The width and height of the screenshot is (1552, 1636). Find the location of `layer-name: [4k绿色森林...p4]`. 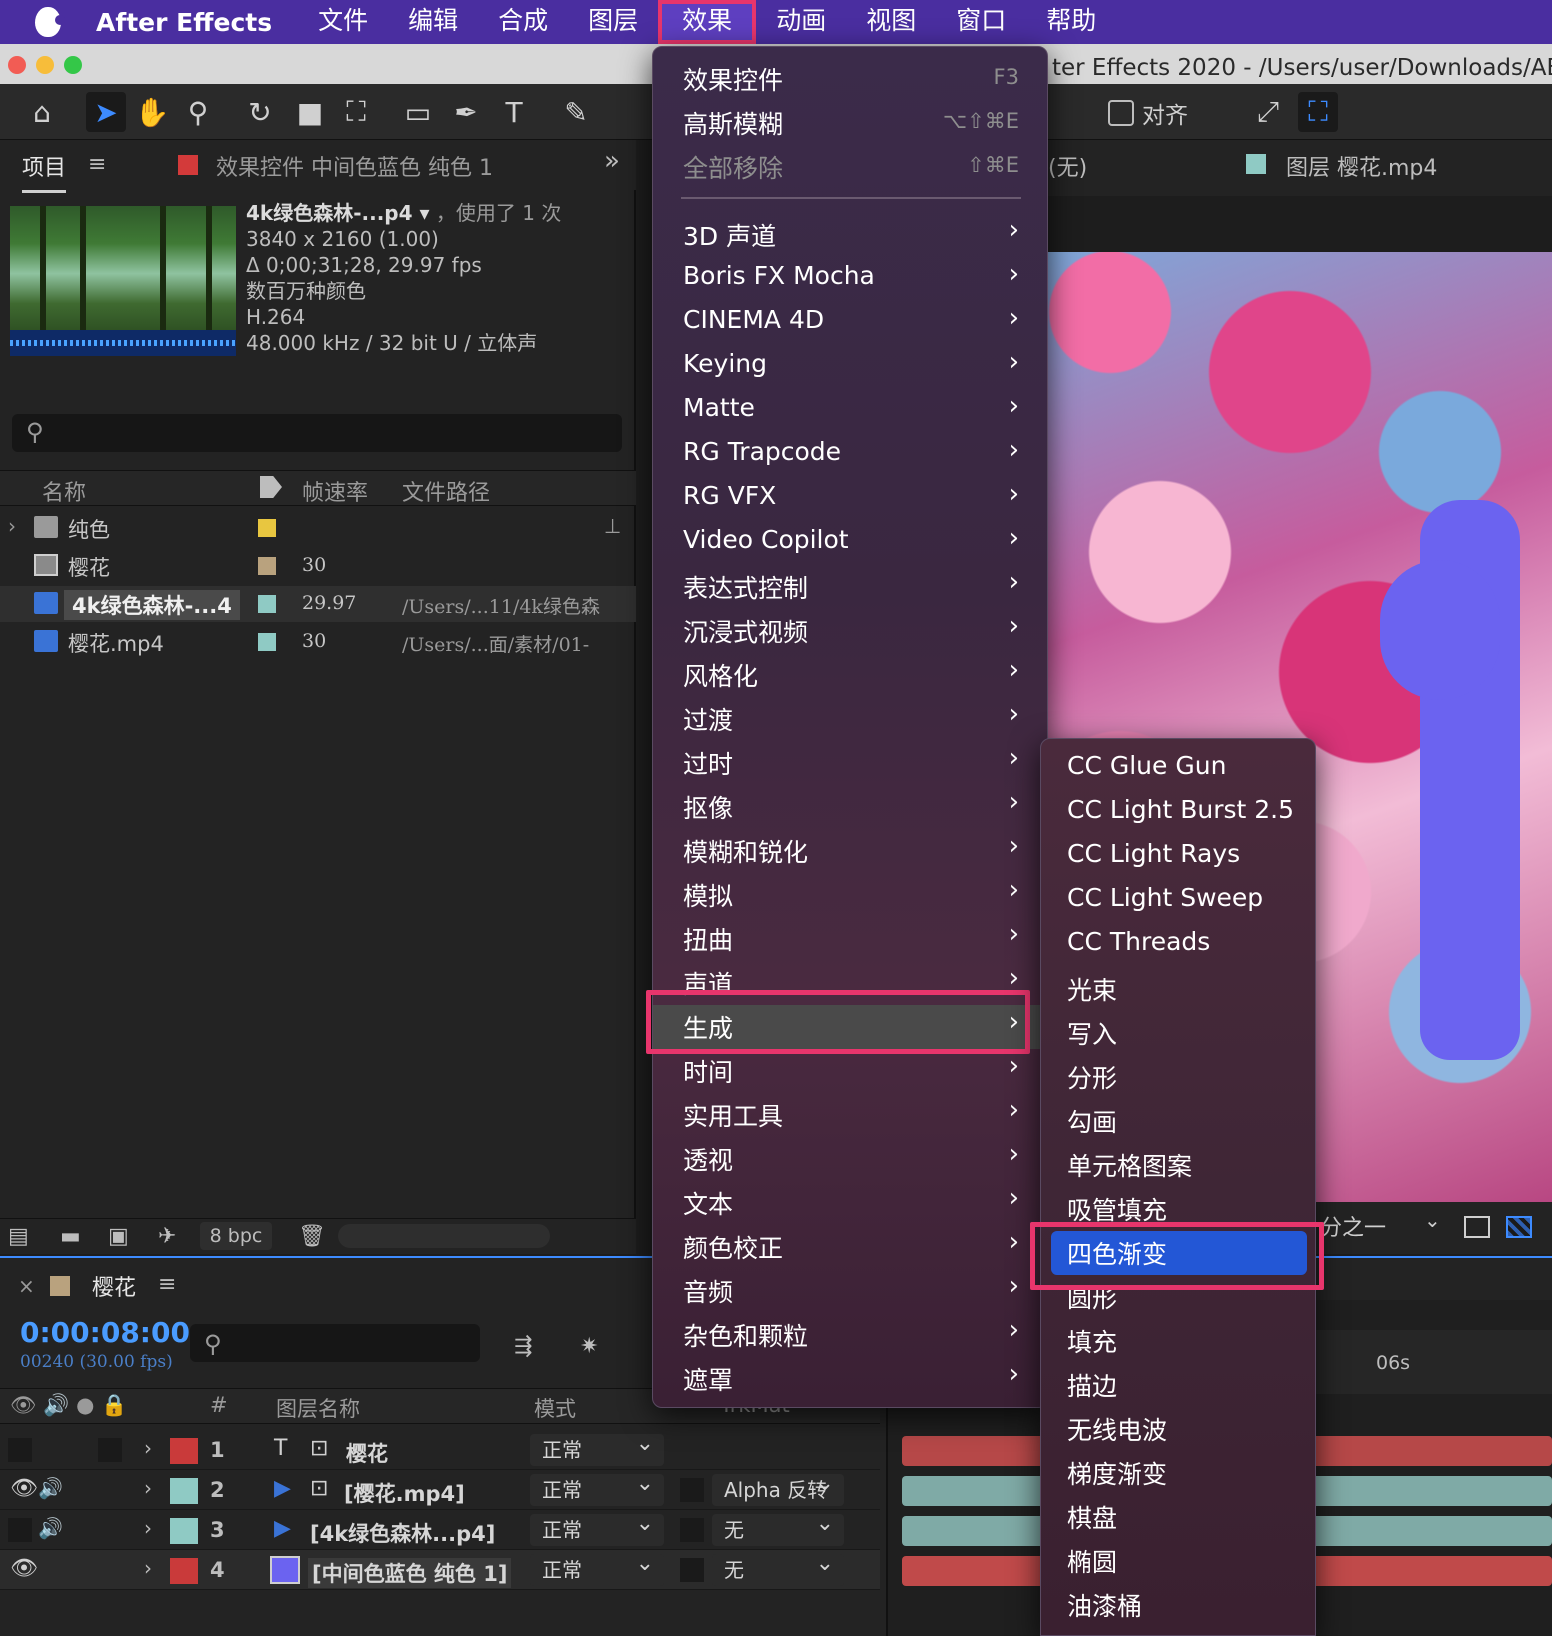

layer-name: [4k绿色森林...p4] is located at coordinates (402, 1533).